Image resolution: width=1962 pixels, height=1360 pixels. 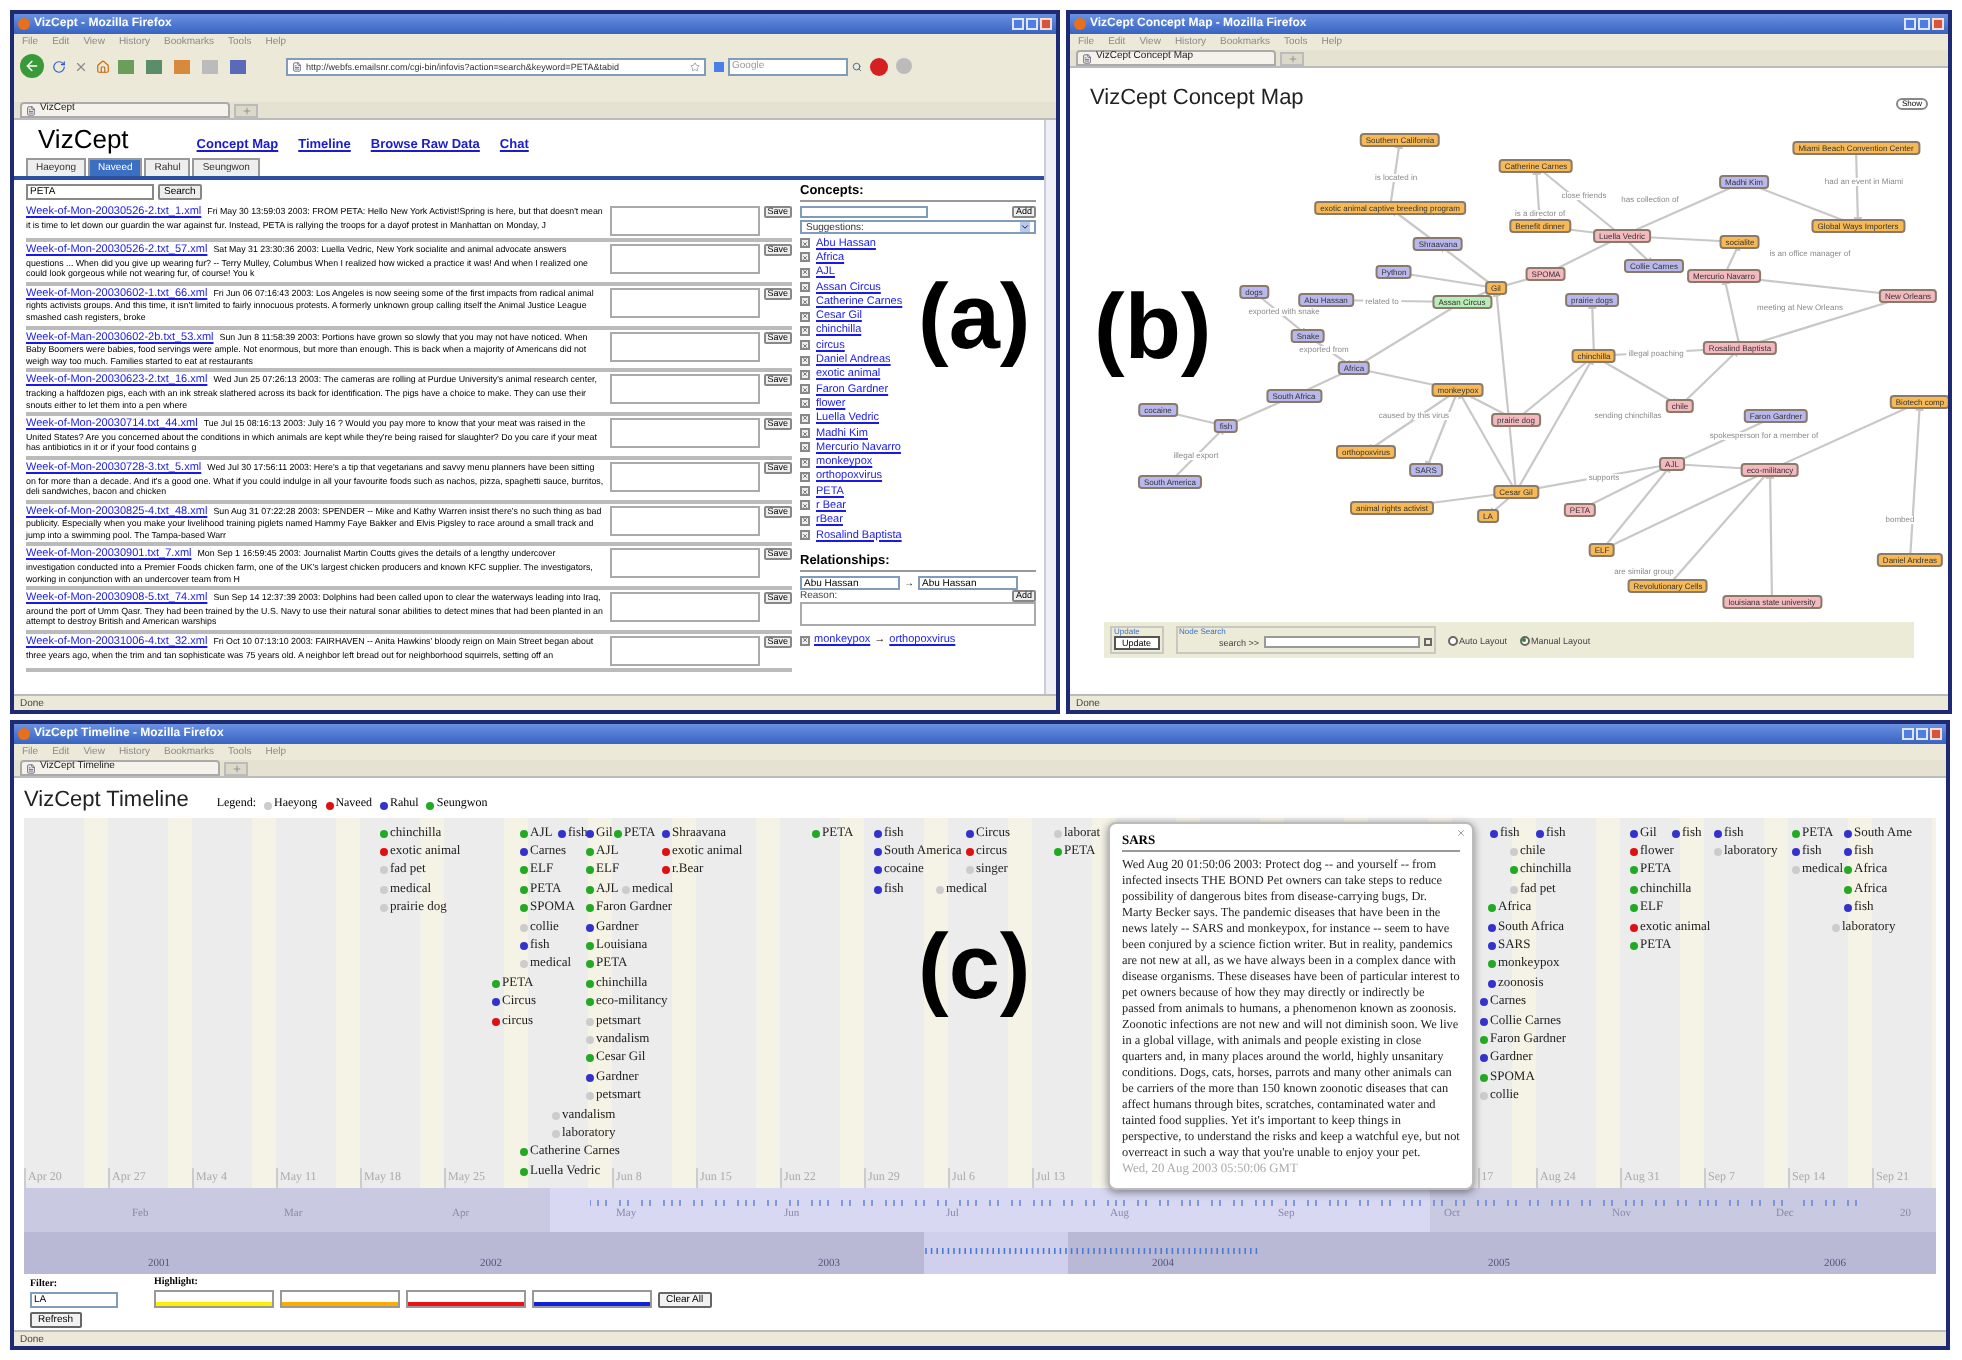 I want to click on concept-field, so click(x=864, y=212).